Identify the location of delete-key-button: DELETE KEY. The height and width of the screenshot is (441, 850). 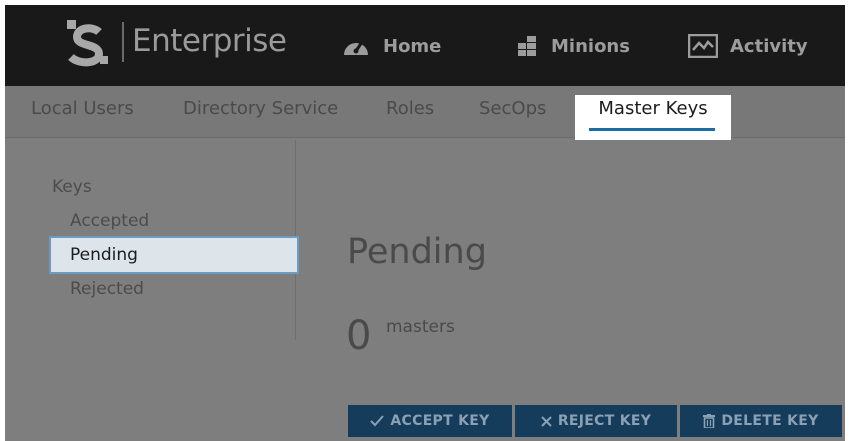
(761, 421).